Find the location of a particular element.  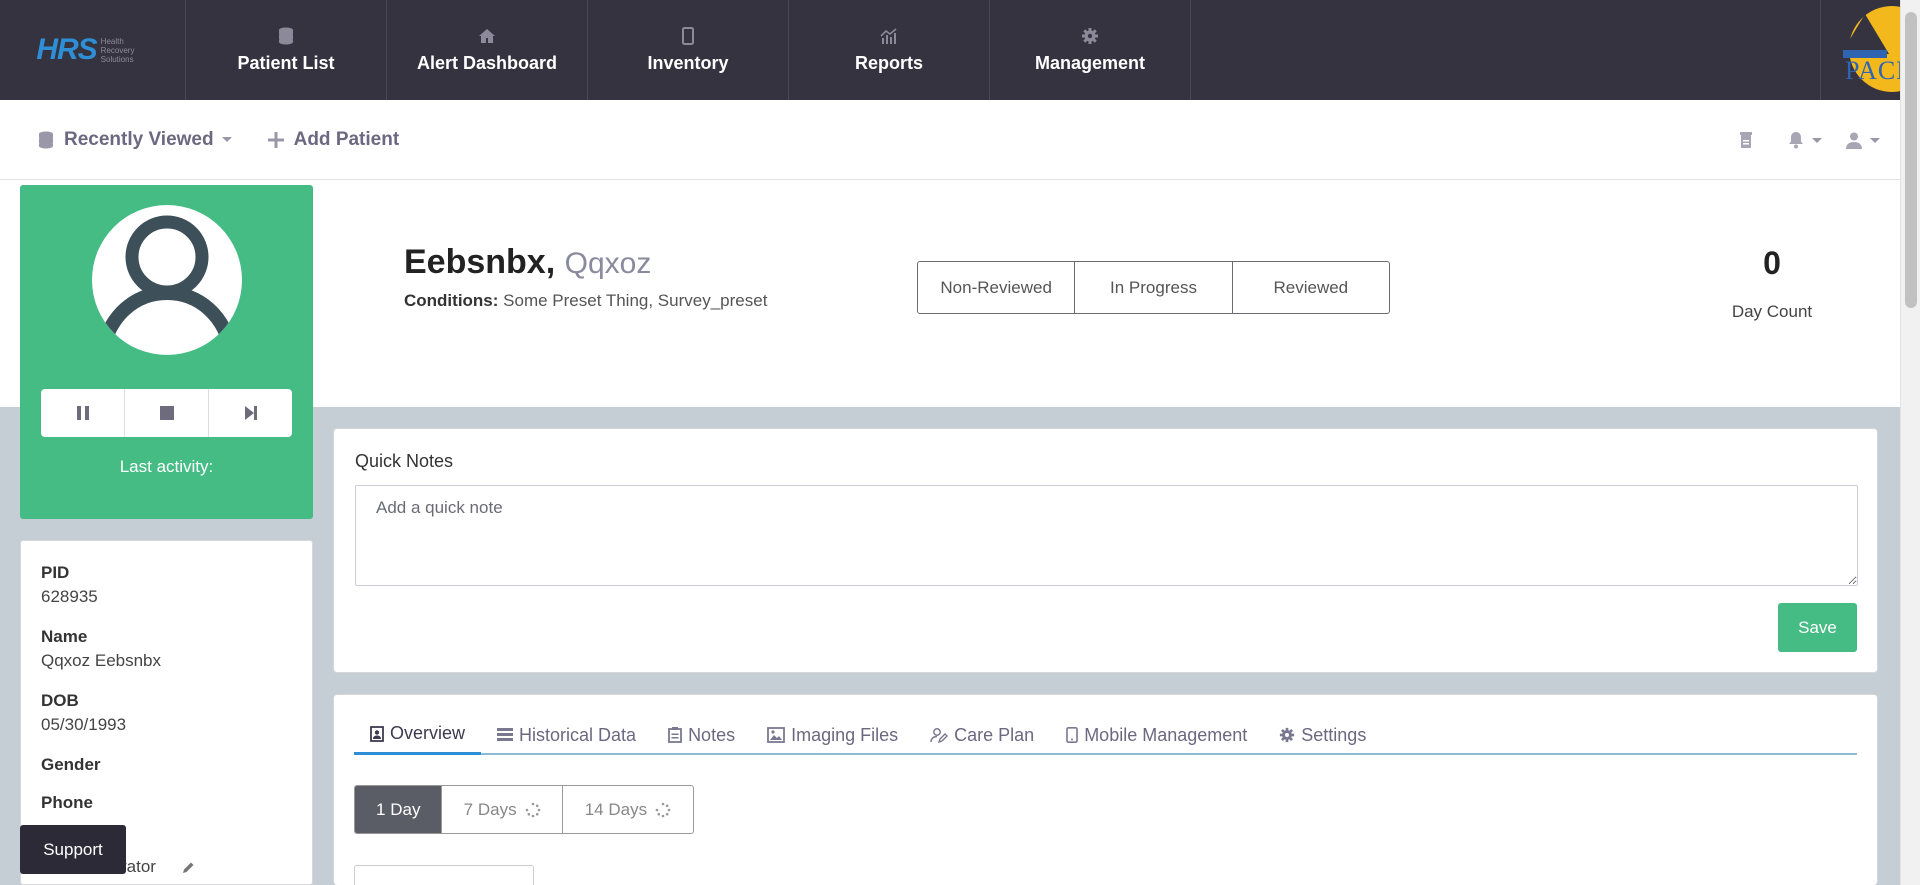

tab-imaging-files: Imaging Files is located at coordinates (832, 735).